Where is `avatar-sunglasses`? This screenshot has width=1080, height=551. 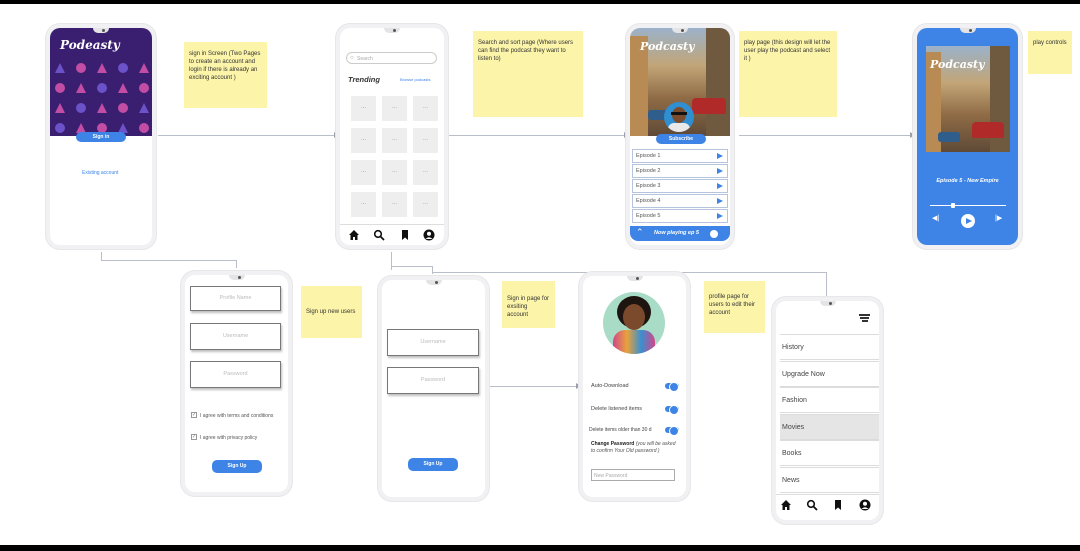
avatar-sunglasses is located at coordinates (679, 113).